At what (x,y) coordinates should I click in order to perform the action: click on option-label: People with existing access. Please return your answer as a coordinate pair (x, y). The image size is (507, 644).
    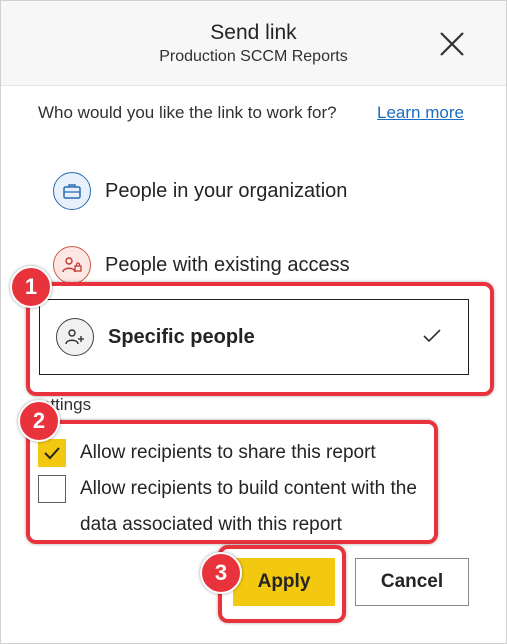
    Looking at the image, I should click on (227, 264).